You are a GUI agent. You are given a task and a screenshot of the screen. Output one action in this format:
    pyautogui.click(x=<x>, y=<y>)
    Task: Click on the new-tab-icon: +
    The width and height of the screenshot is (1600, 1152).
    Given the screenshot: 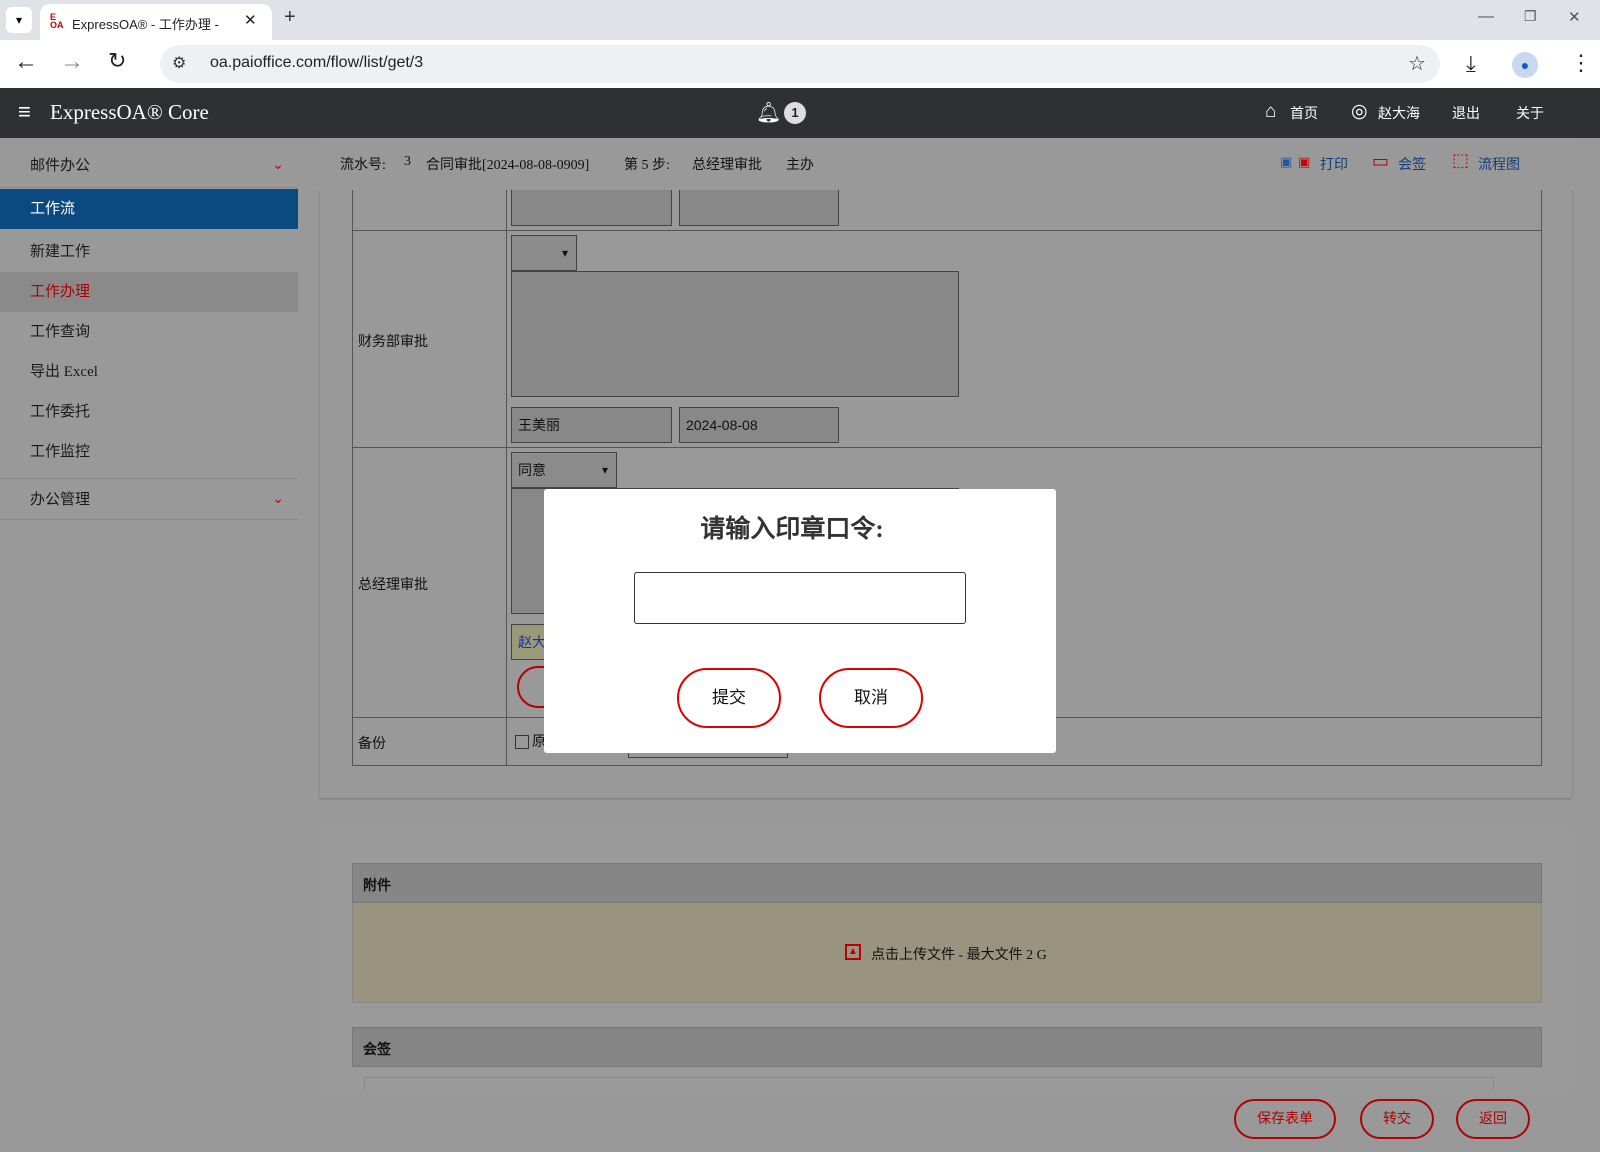 What is the action you would take?
    pyautogui.click(x=290, y=17)
    